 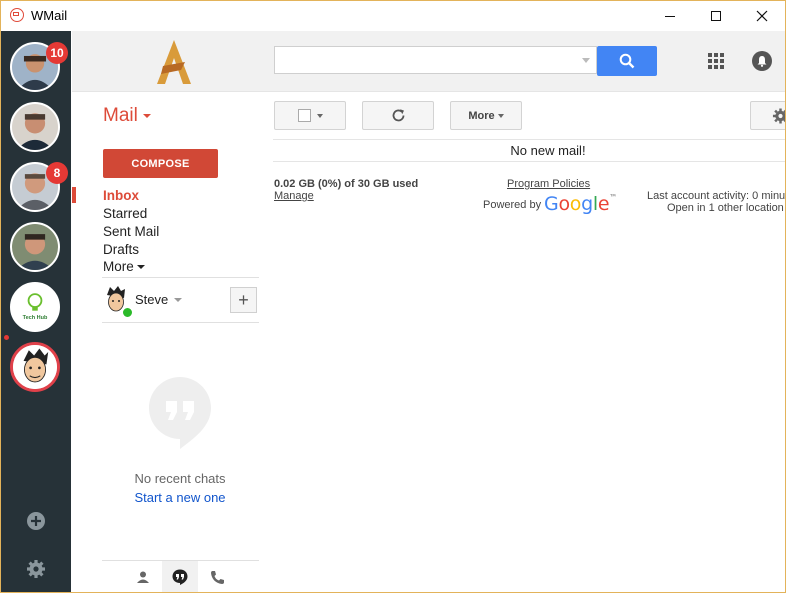 I want to click on nav-drafts: Drafts, so click(x=121, y=249).